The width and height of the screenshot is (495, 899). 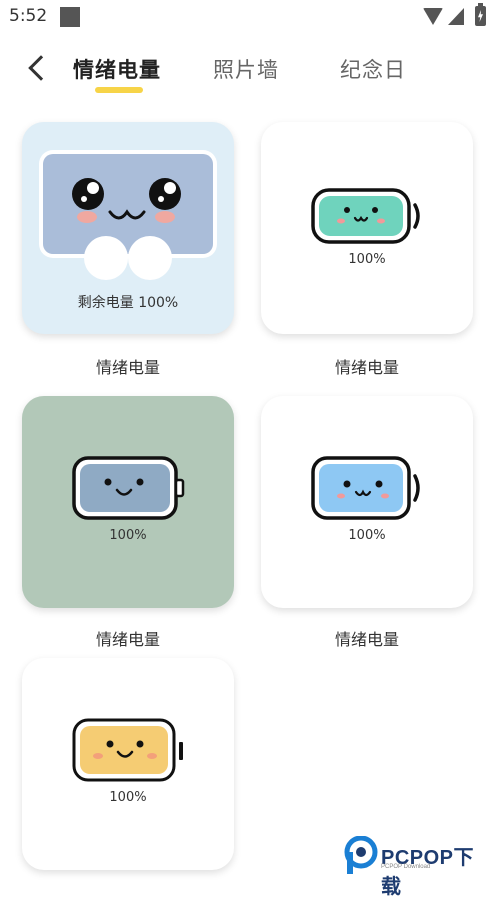 I want to click on top-nav: 情绪电量 照片墙 纪念日, so click(x=247, y=71).